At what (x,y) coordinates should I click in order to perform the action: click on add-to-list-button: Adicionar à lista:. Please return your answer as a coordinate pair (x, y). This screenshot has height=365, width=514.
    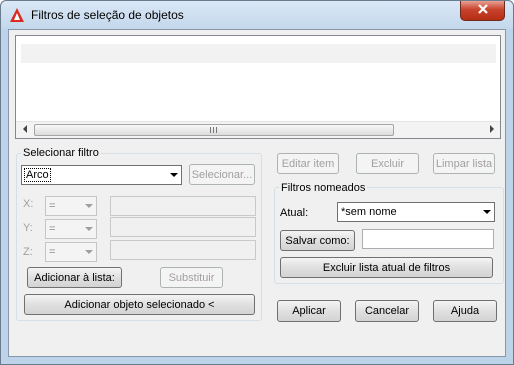
    Looking at the image, I should click on (74, 277).